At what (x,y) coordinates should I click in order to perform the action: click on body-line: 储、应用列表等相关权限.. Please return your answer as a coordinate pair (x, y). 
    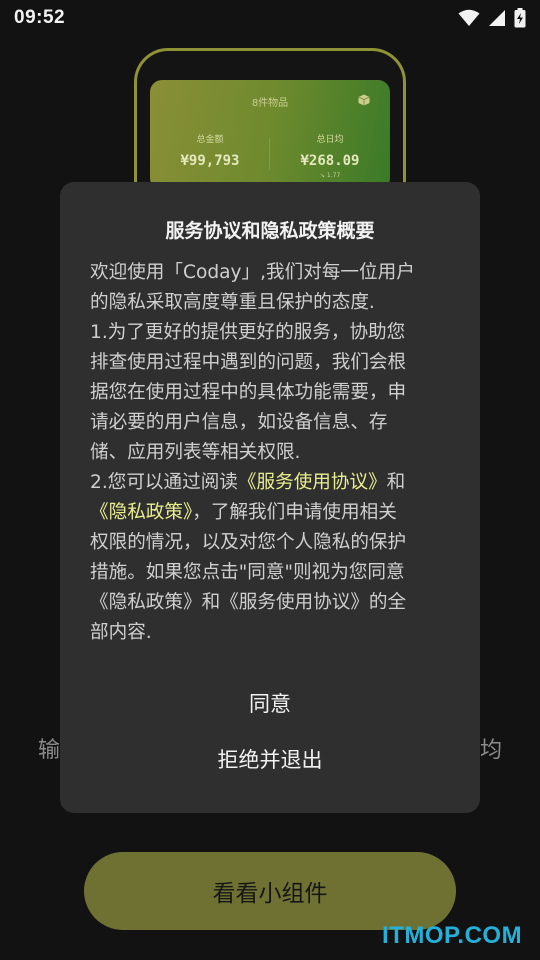
    Looking at the image, I should click on (195, 452).